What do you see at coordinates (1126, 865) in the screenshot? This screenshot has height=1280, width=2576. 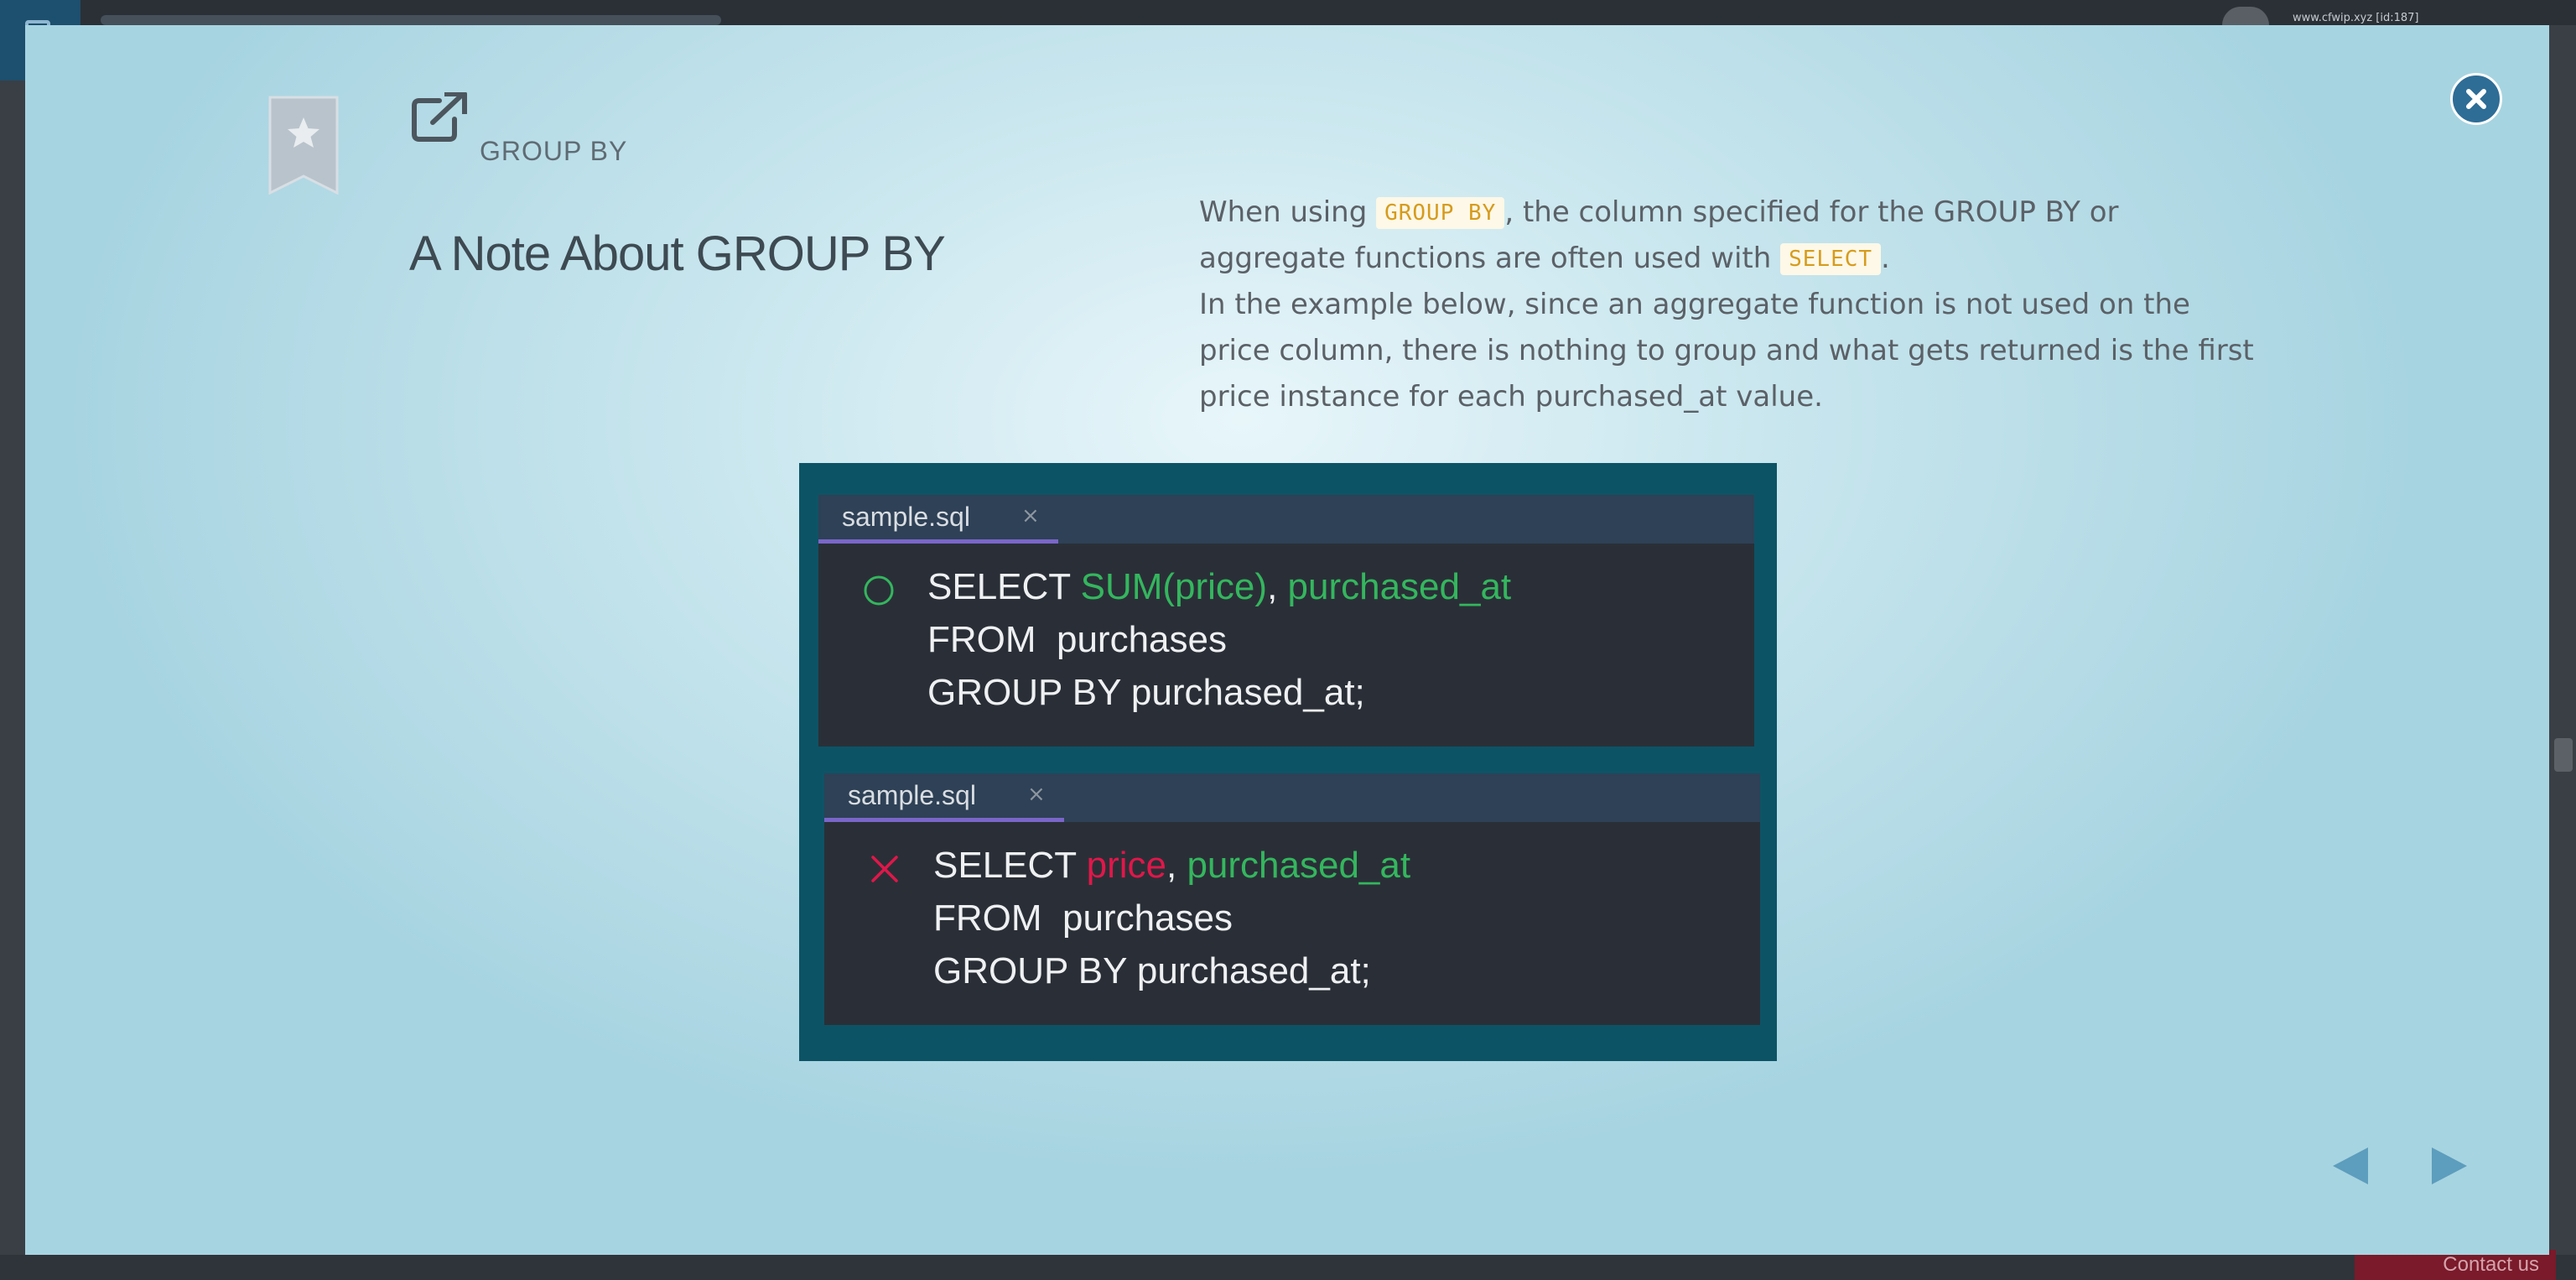 I see `code-column-invalid: price` at bounding box center [1126, 865].